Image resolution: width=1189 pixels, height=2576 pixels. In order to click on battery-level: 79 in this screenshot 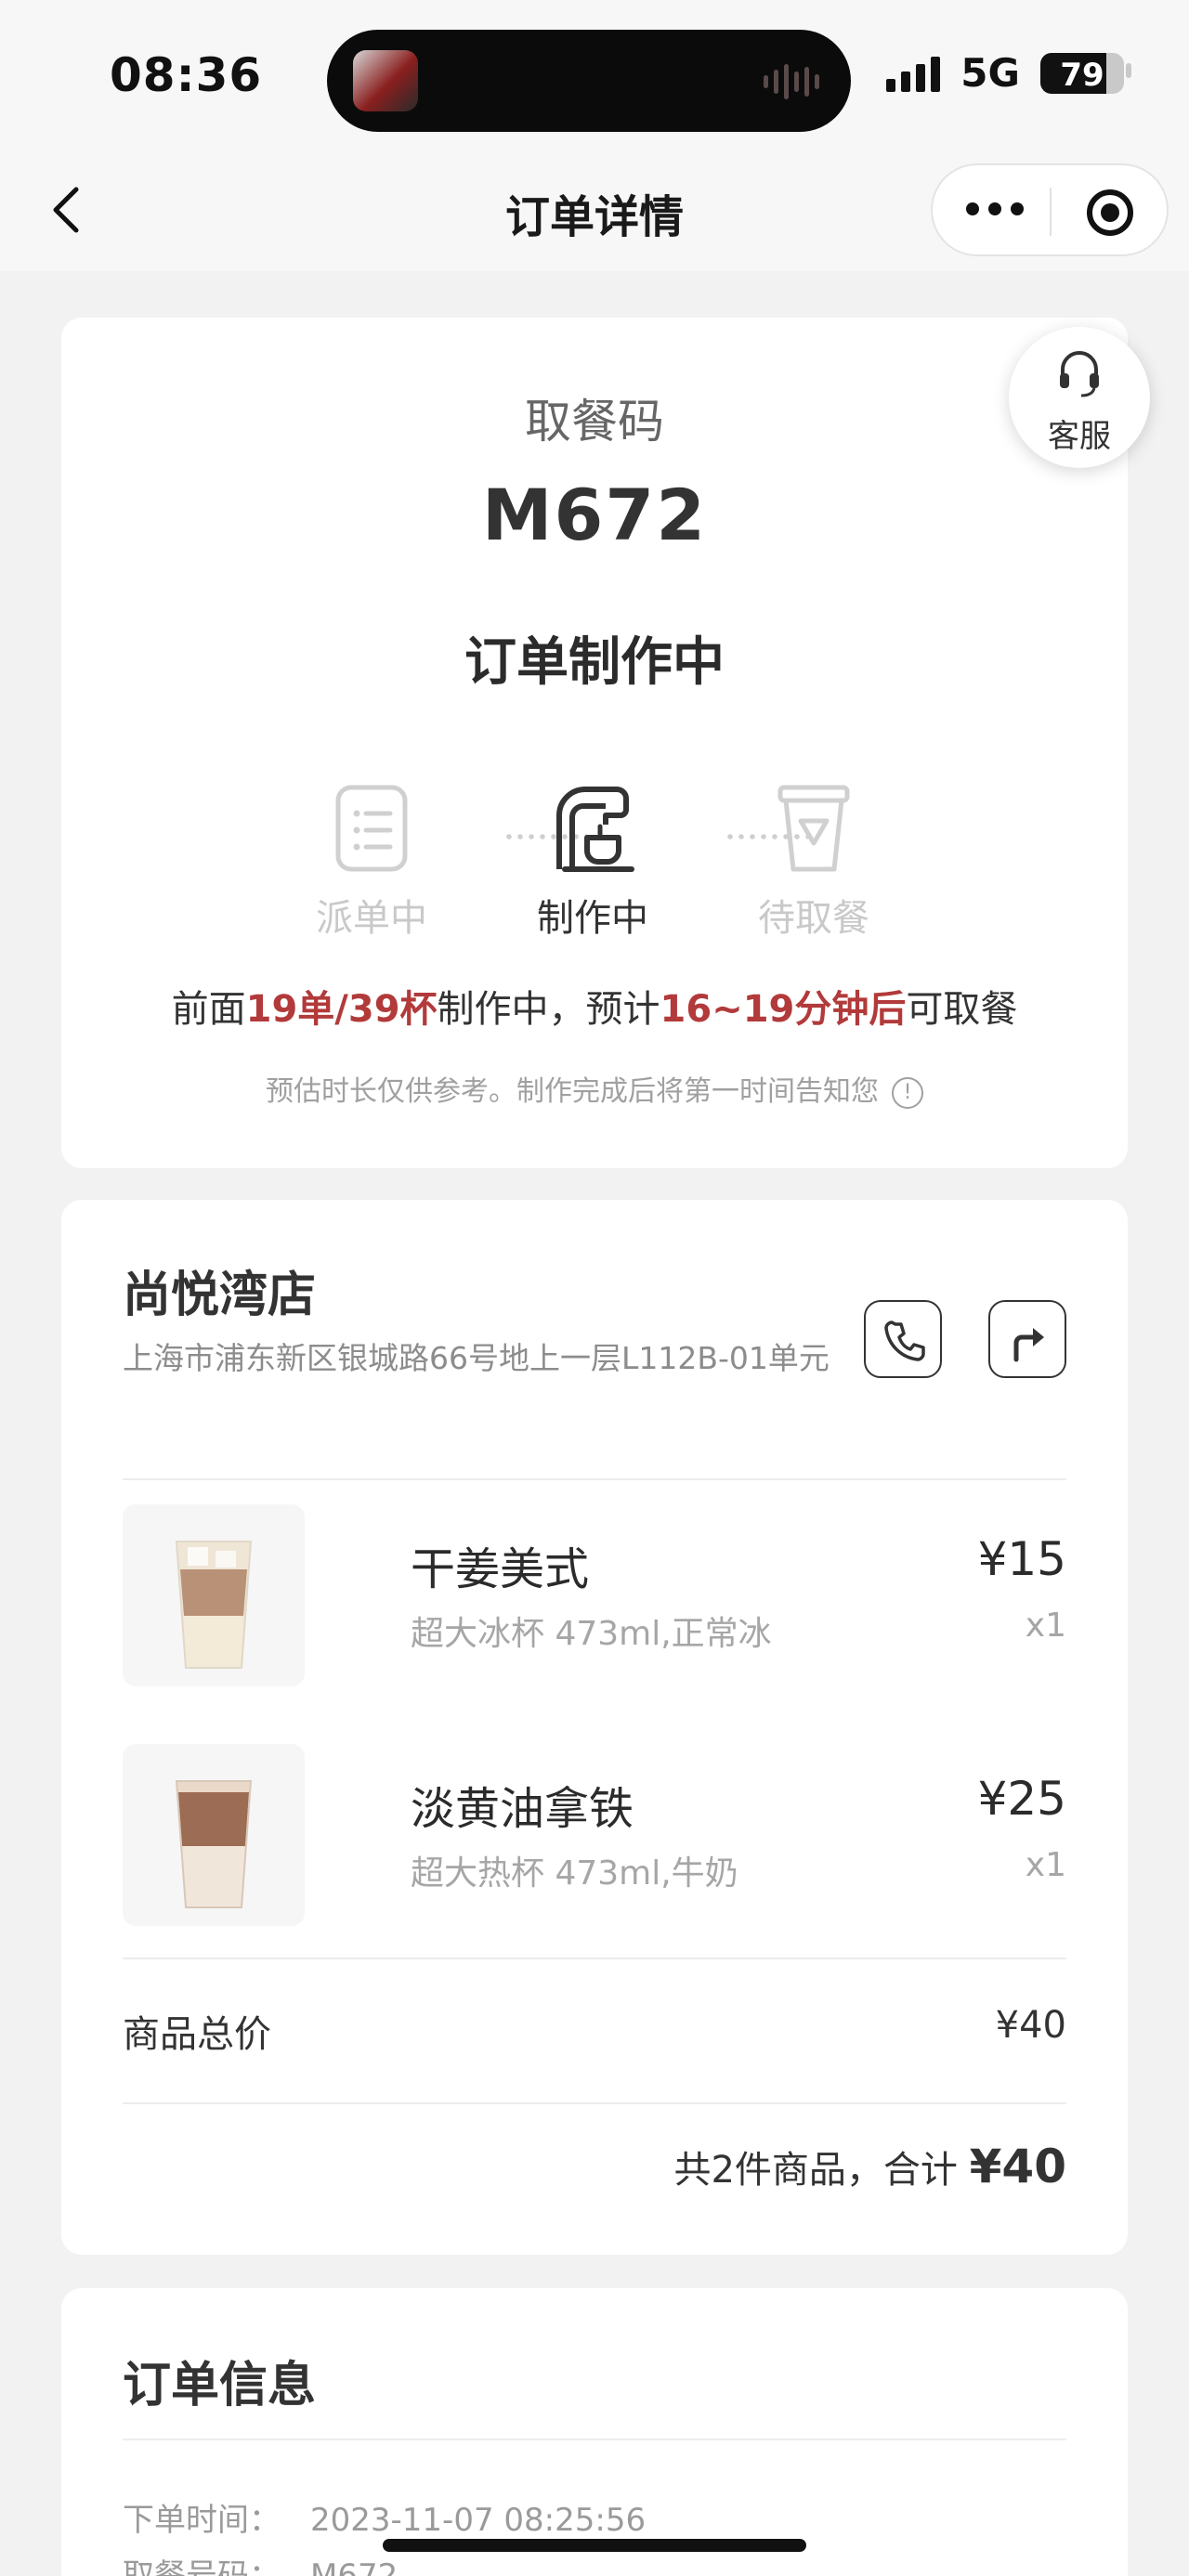, I will do `click(1082, 75)`.